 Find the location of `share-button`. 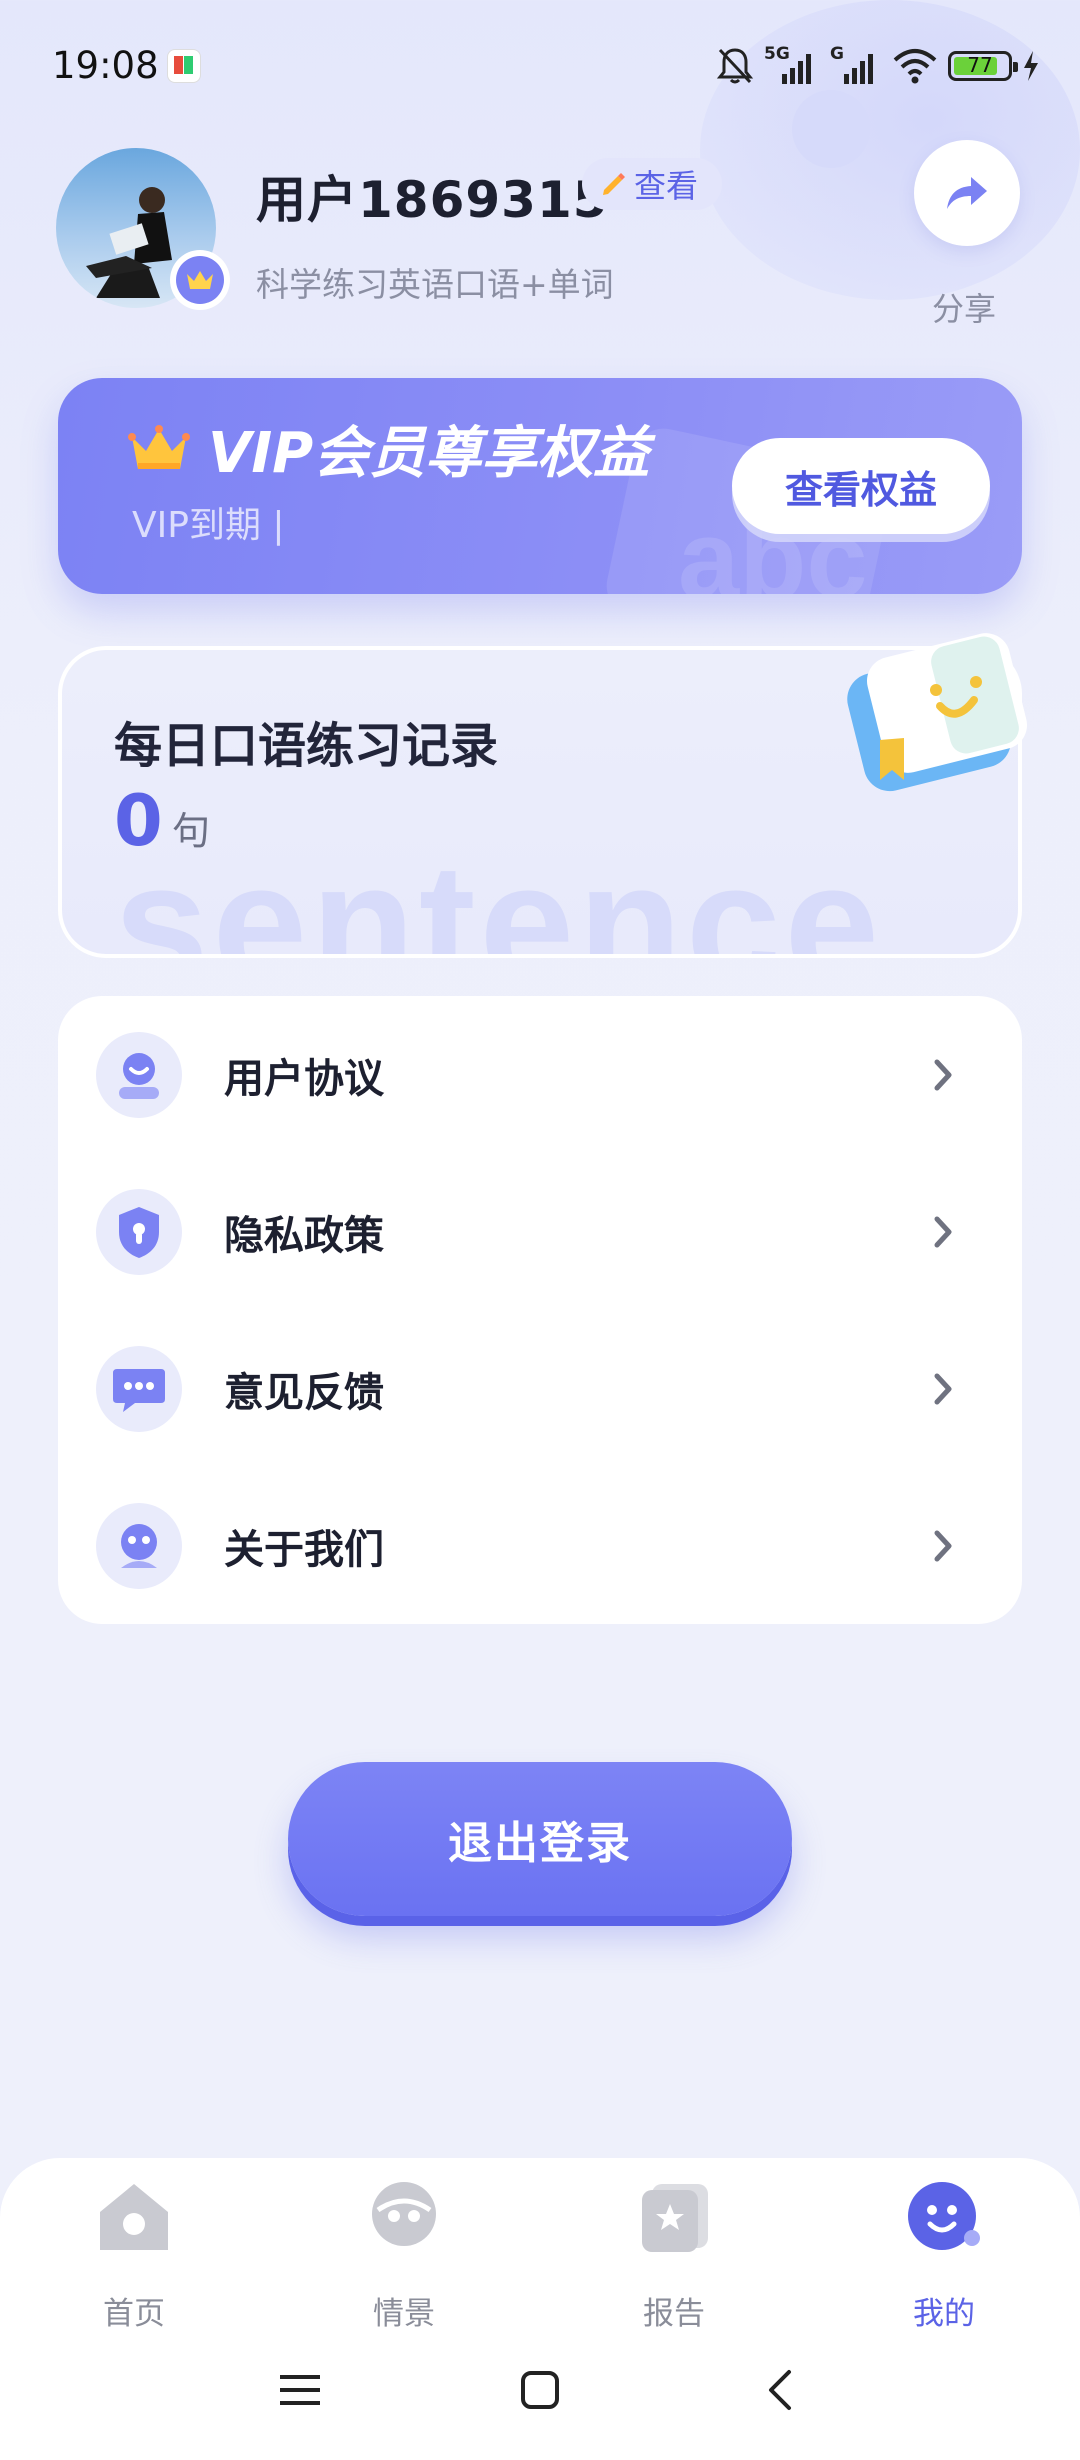

share-button is located at coordinates (967, 193).